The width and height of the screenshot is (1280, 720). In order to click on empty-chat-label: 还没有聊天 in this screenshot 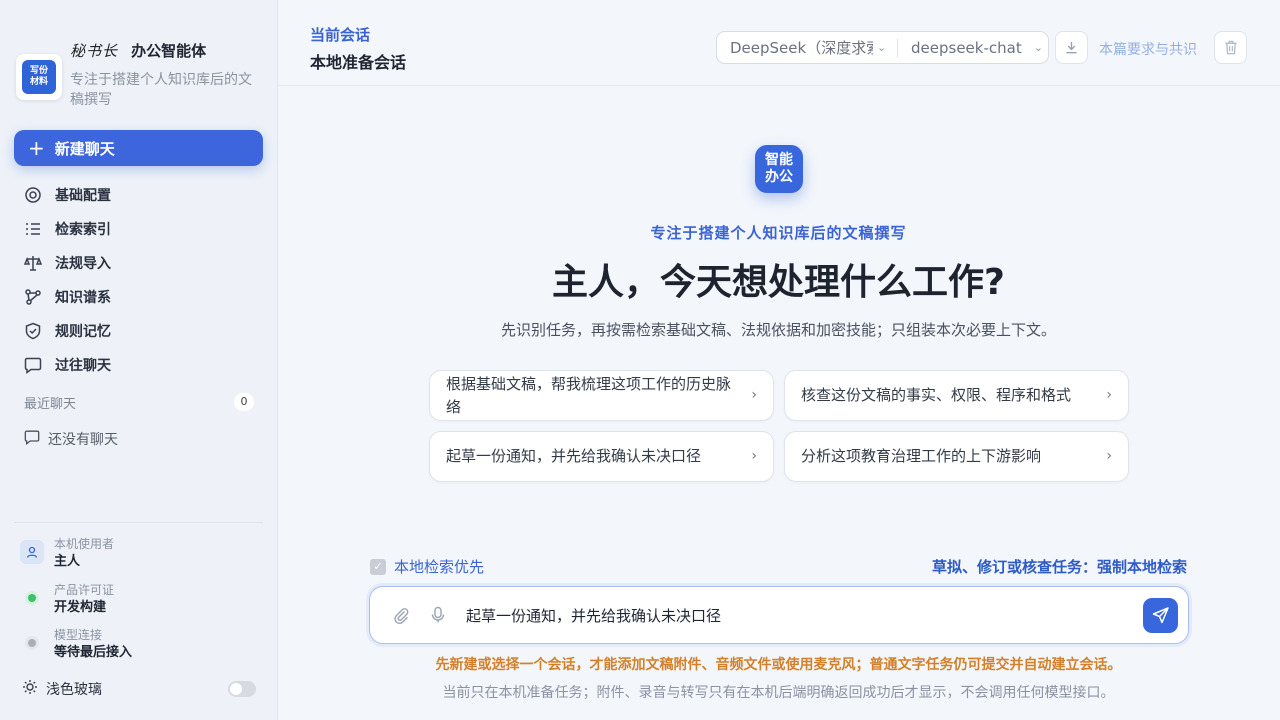, I will do `click(83, 440)`.